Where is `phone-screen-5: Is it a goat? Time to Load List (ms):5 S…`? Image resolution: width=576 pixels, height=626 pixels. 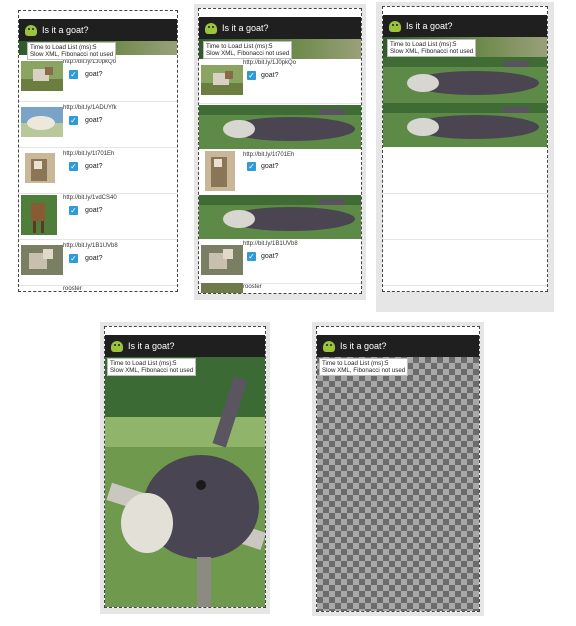
phone-screen-5: Is it a goat? Time to Load List (ms):5 S… is located at coordinates (398, 469).